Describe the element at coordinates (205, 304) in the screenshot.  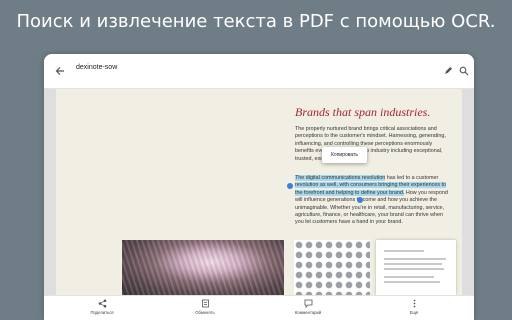
I see `exchange-icon` at that location.